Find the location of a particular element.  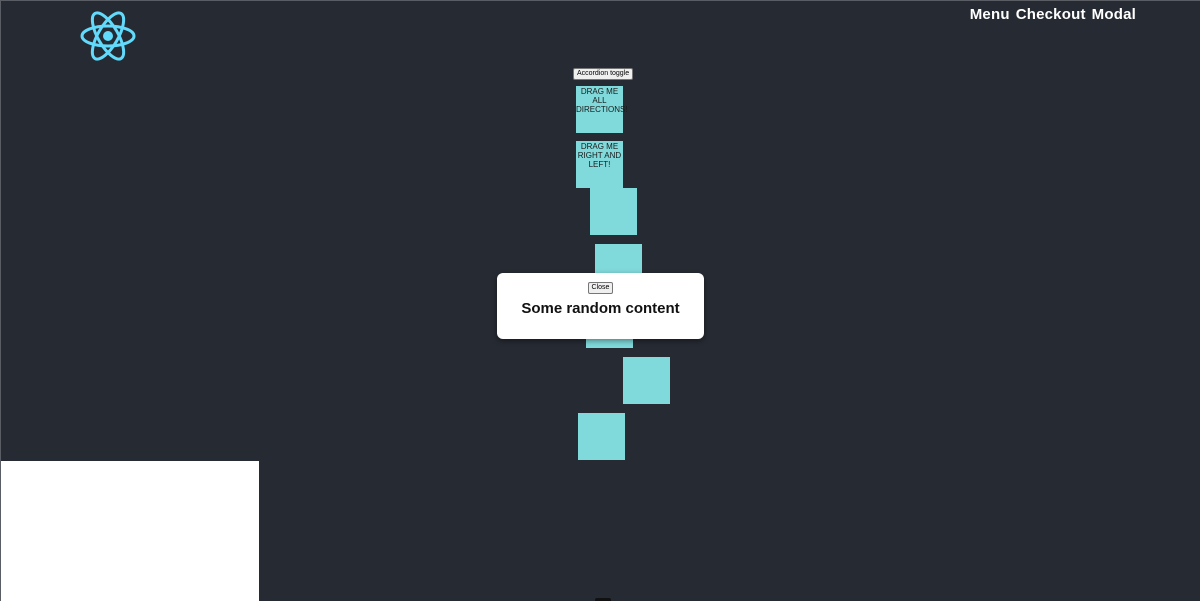

nav-modal-link: Modal is located at coordinates (1114, 14).